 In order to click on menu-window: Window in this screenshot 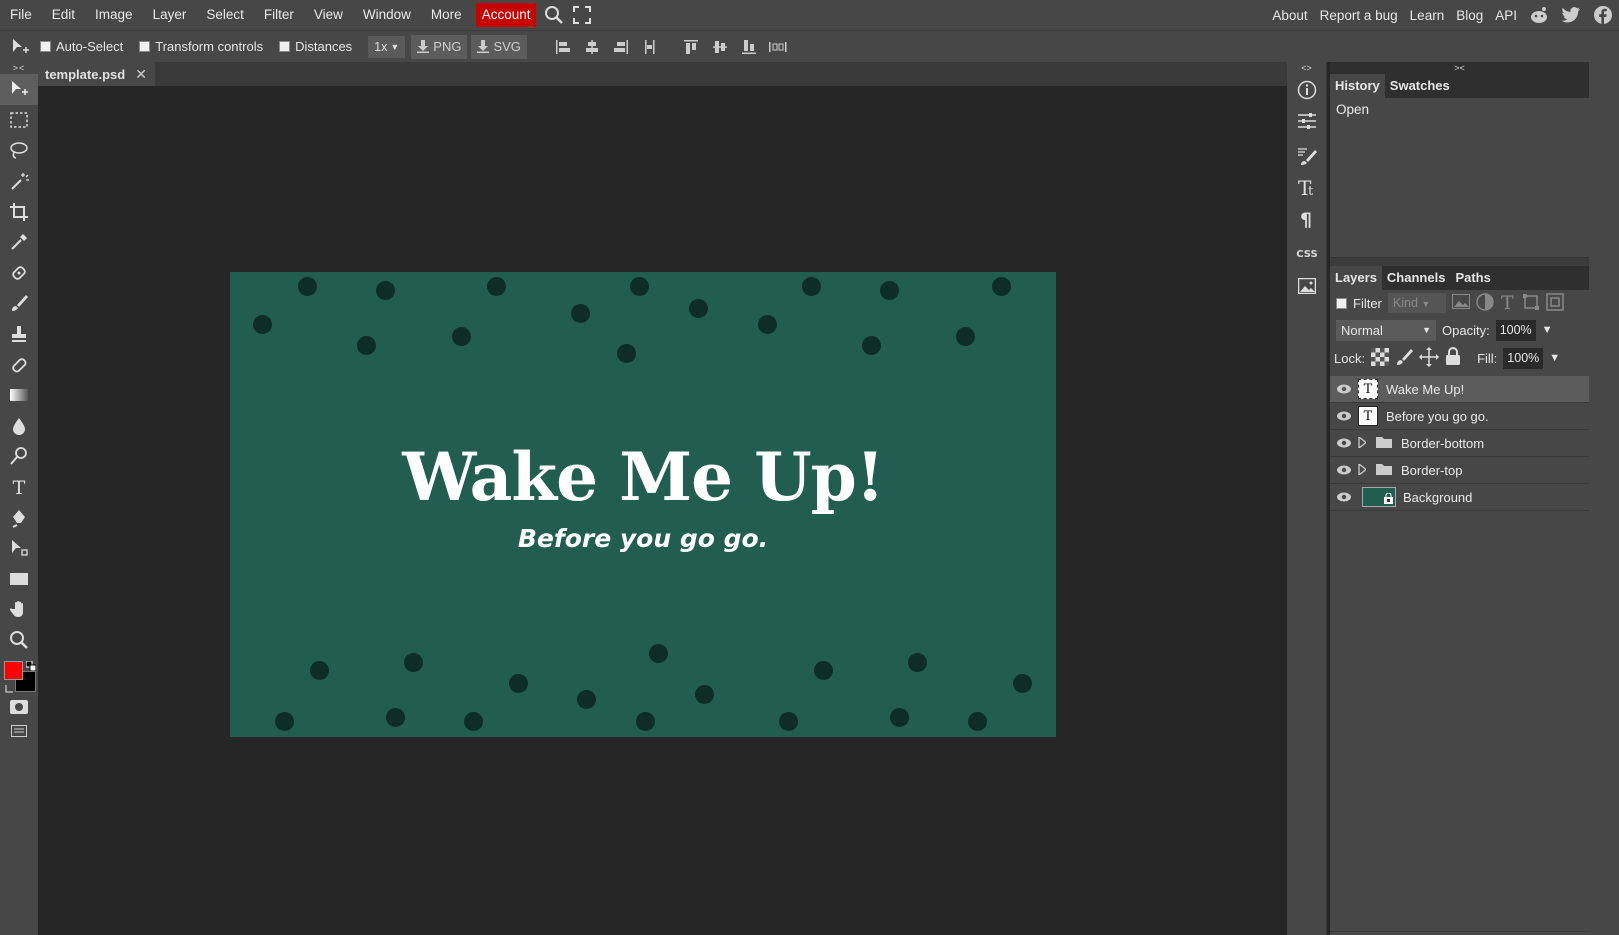, I will do `click(387, 15)`.